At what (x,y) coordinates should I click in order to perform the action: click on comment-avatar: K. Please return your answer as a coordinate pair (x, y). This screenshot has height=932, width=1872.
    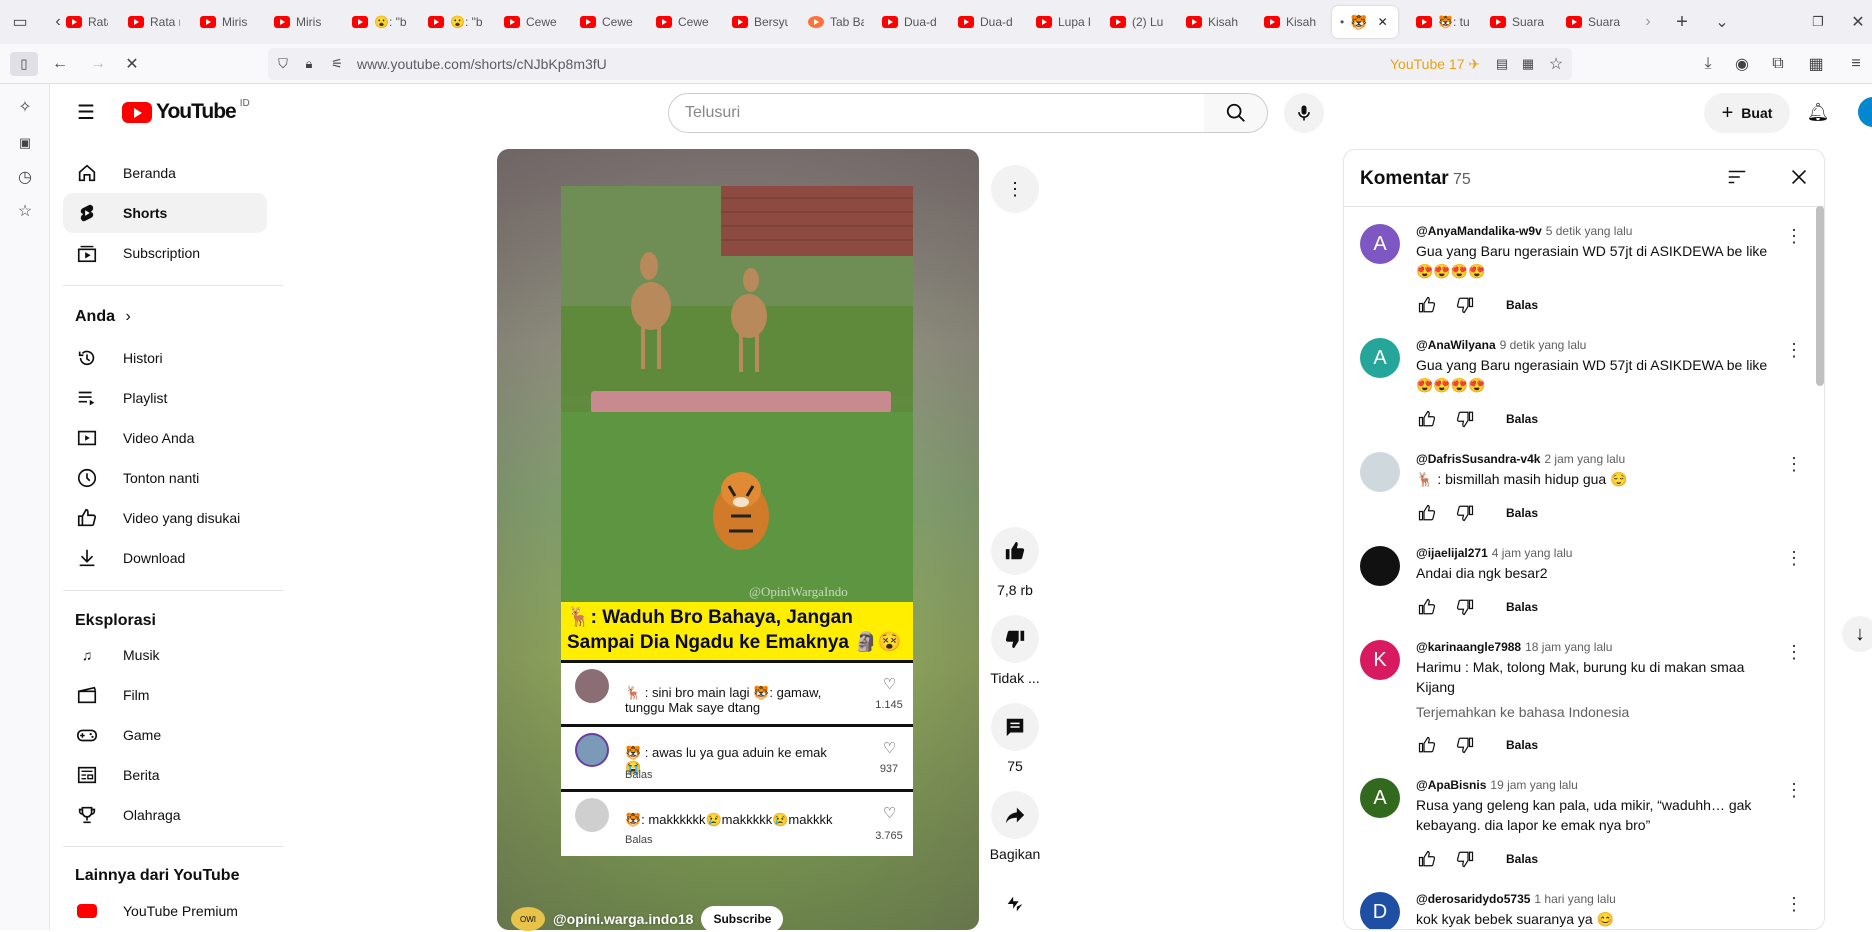
    Looking at the image, I should click on (1380, 660).